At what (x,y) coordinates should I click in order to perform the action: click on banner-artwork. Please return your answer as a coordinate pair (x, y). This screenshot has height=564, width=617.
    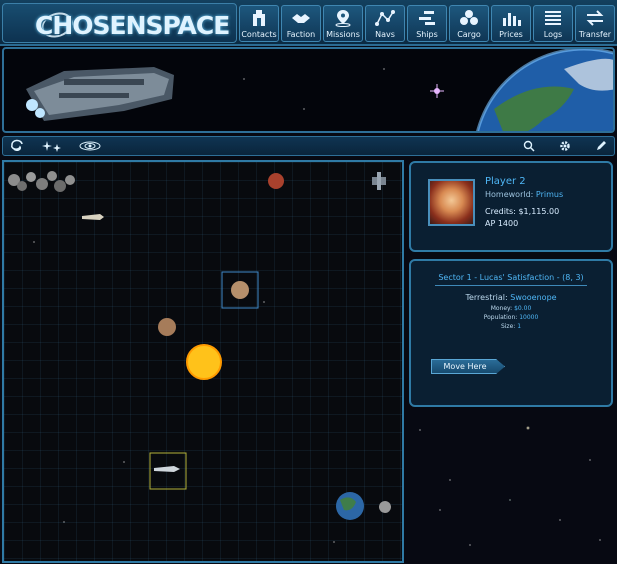
    Looking at the image, I should click on (319, 90).